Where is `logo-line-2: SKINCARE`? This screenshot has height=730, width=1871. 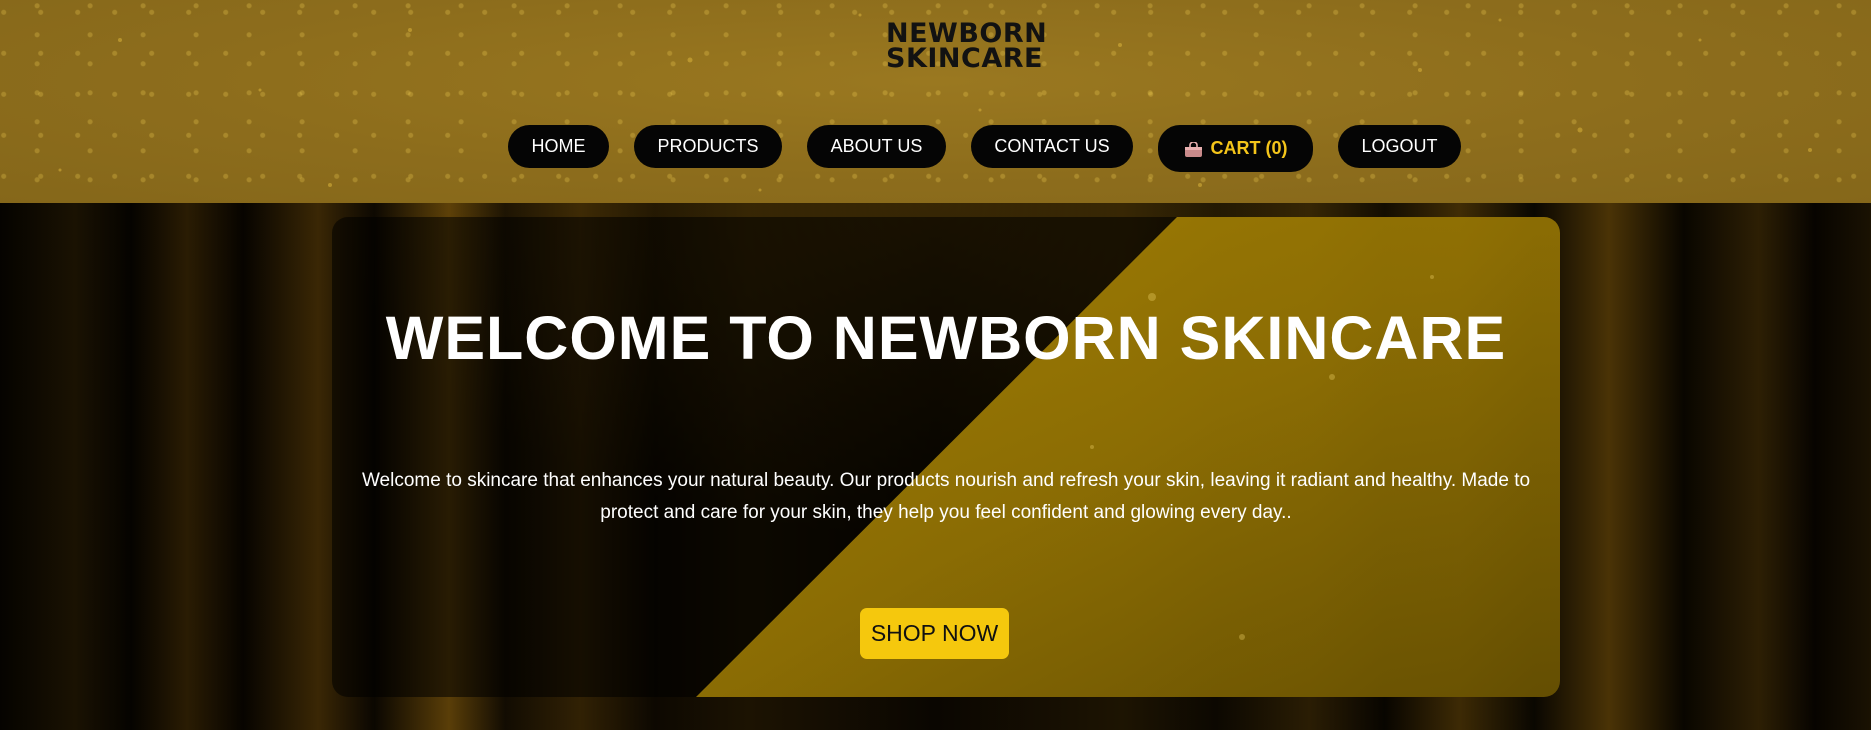
logo-line-2: SKINCARE is located at coordinates (964, 58).